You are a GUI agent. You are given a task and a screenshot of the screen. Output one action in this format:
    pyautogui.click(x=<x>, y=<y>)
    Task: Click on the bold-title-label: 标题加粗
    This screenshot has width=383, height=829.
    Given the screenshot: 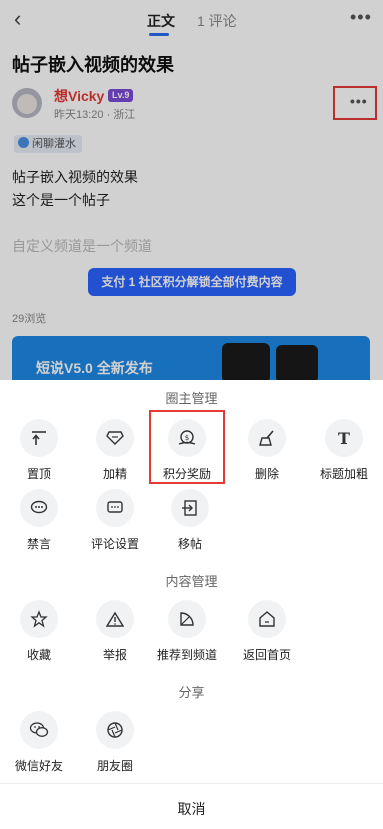 What is the action you would take?
    pyautogui.click(x=343, y=474)
    